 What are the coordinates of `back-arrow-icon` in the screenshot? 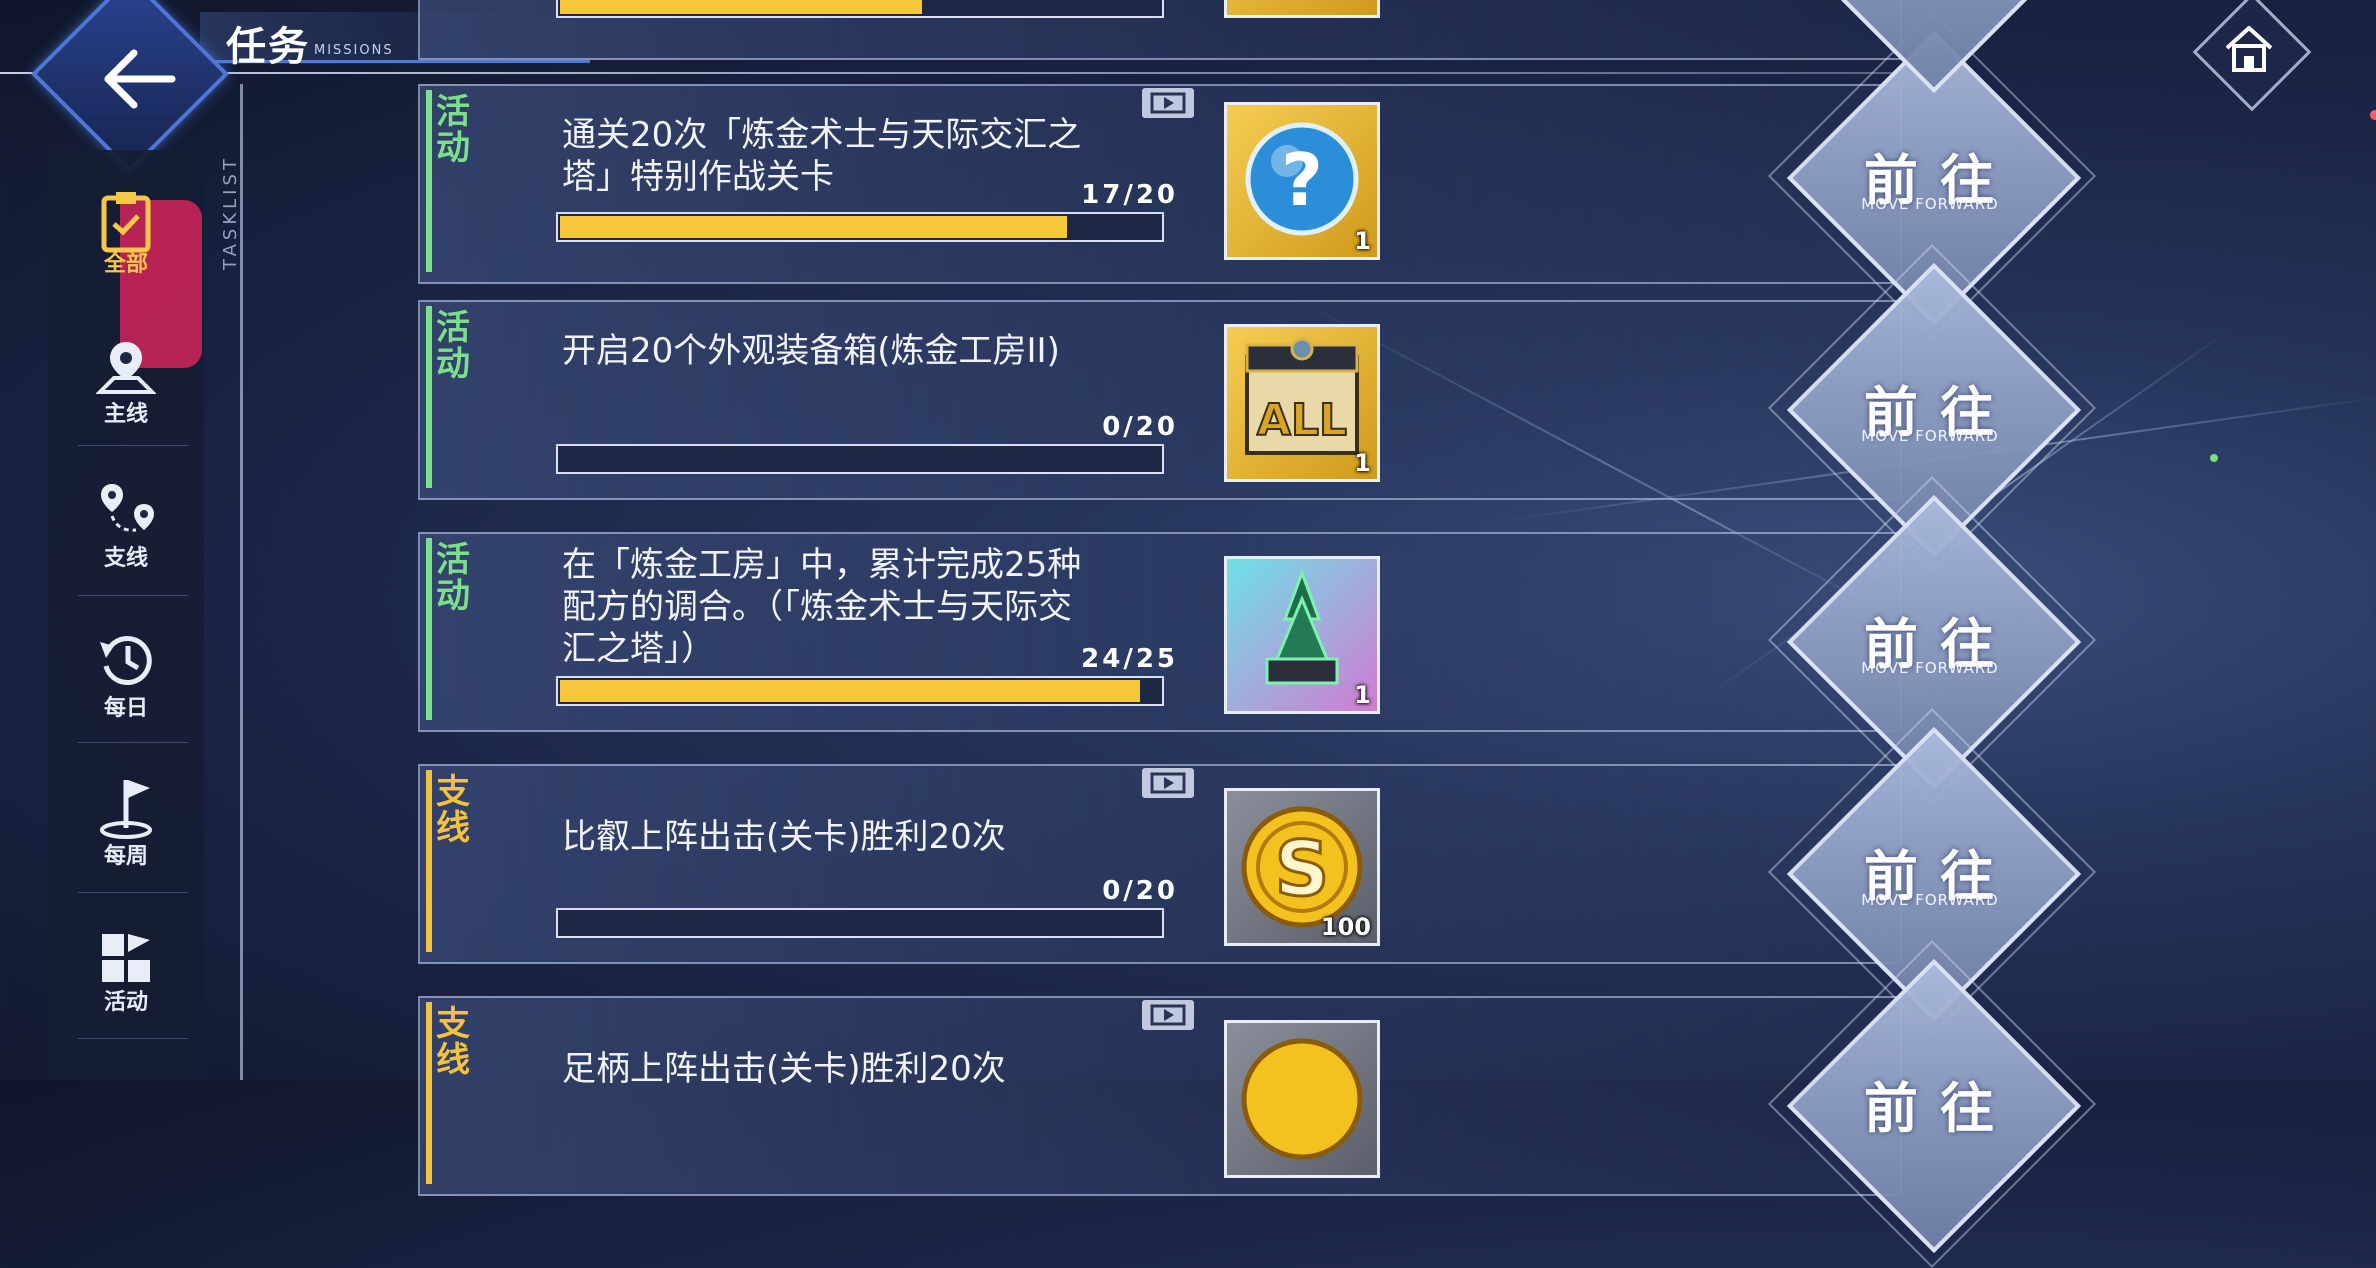 It's located at (139, 79).